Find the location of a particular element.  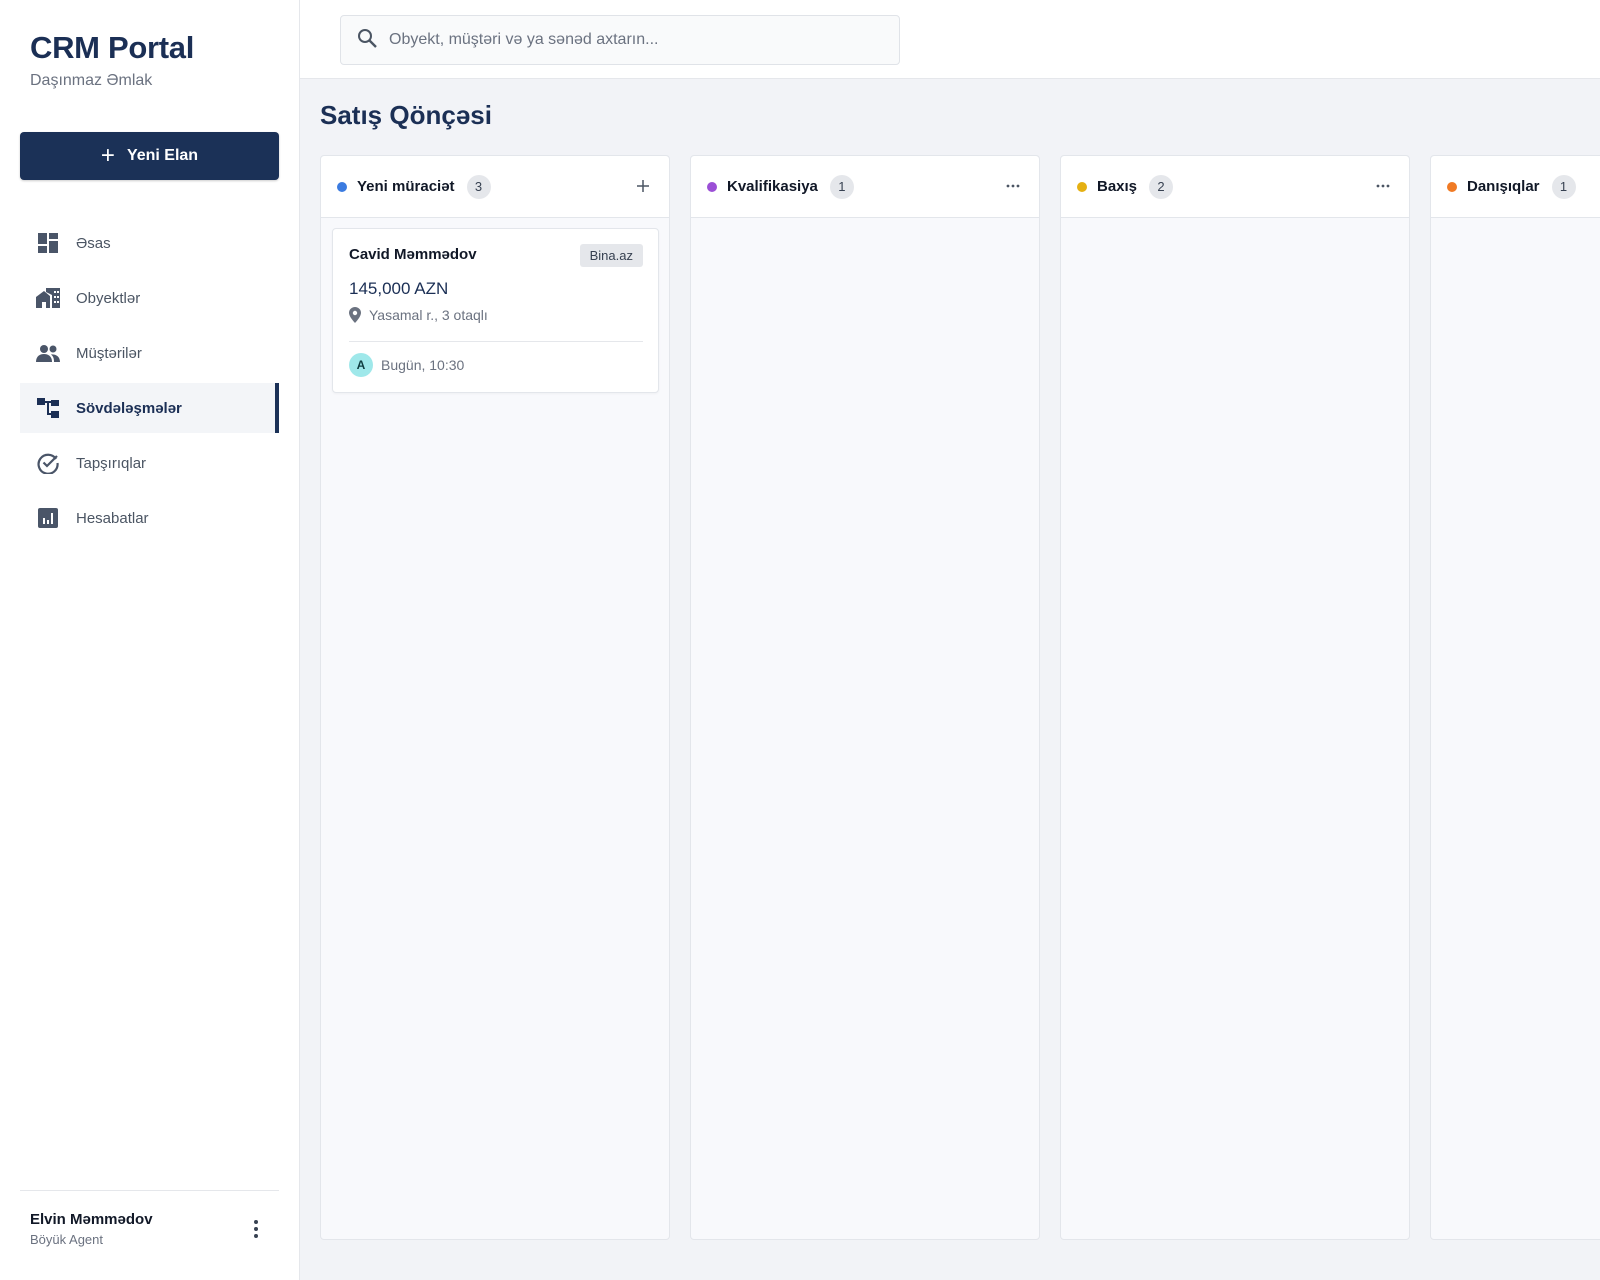

column-header: Danışıqlar 1 is located at coordinates (1515, 187).